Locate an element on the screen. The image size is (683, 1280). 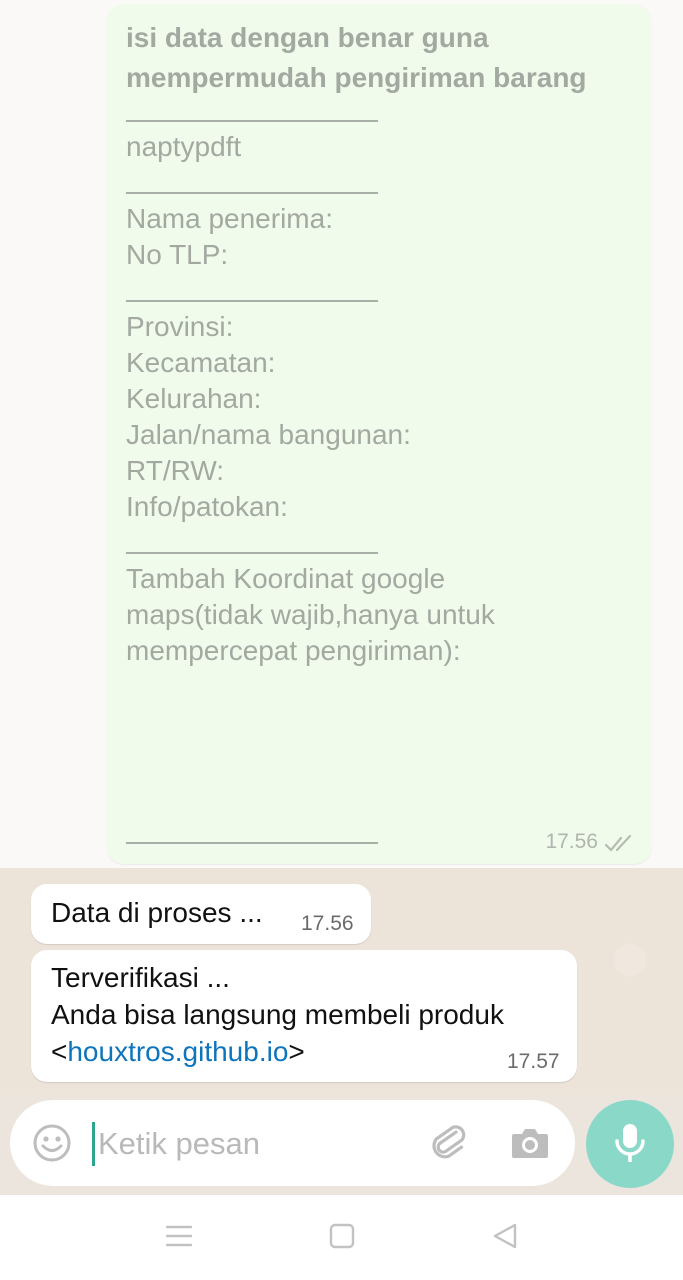
message-link: houxtros.github.io is located at coordinates (177, 1051).